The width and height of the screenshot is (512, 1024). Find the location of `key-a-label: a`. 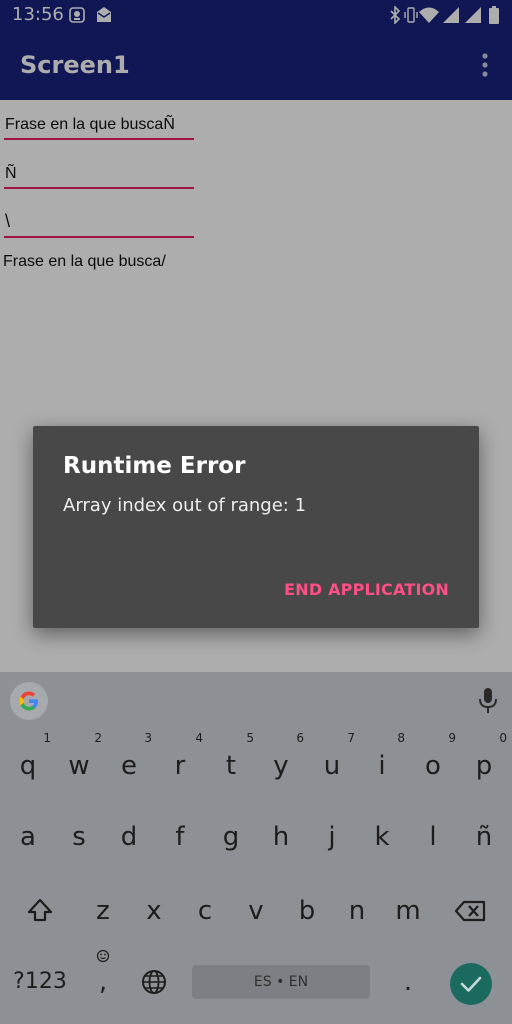

key-a-label: a is located at coordinates (28, 837).